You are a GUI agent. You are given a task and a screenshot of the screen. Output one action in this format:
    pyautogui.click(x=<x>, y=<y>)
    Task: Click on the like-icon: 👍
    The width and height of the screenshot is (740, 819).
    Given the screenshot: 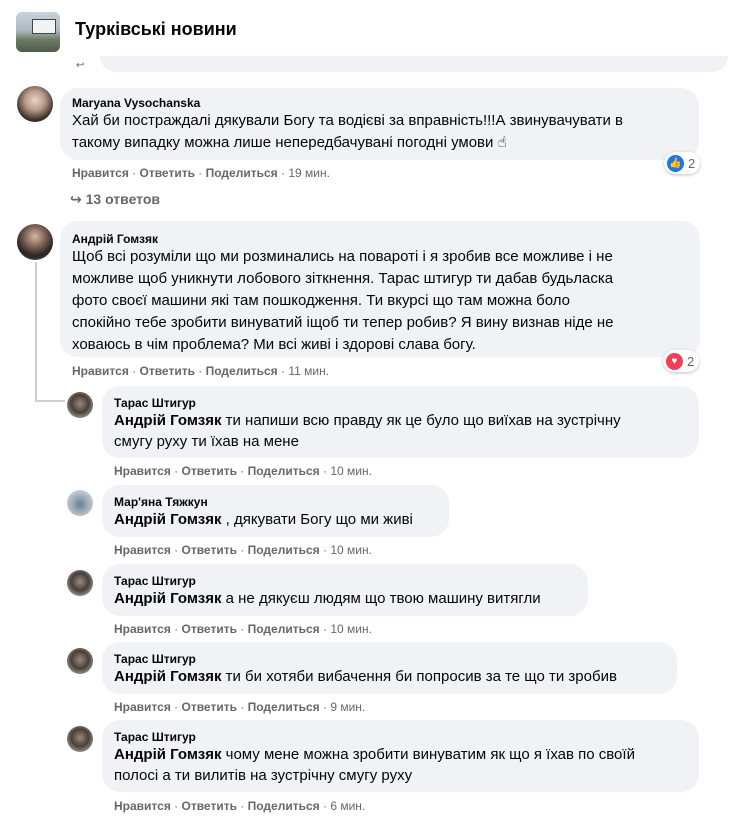 What is the action you would take?
    pyautogui.click(x=675, y=163)
    